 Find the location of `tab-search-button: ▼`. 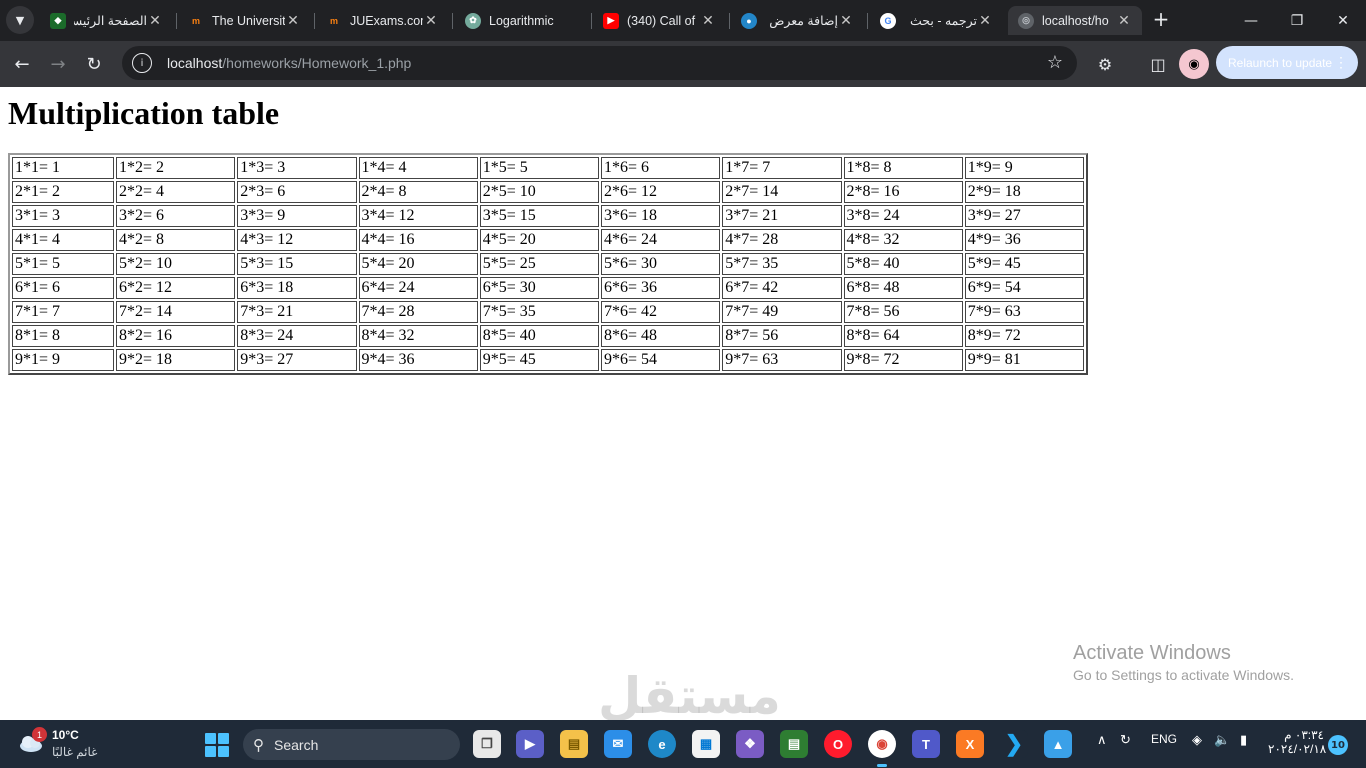

tab-search-button: ▼ is located at coordinates (20, 20).